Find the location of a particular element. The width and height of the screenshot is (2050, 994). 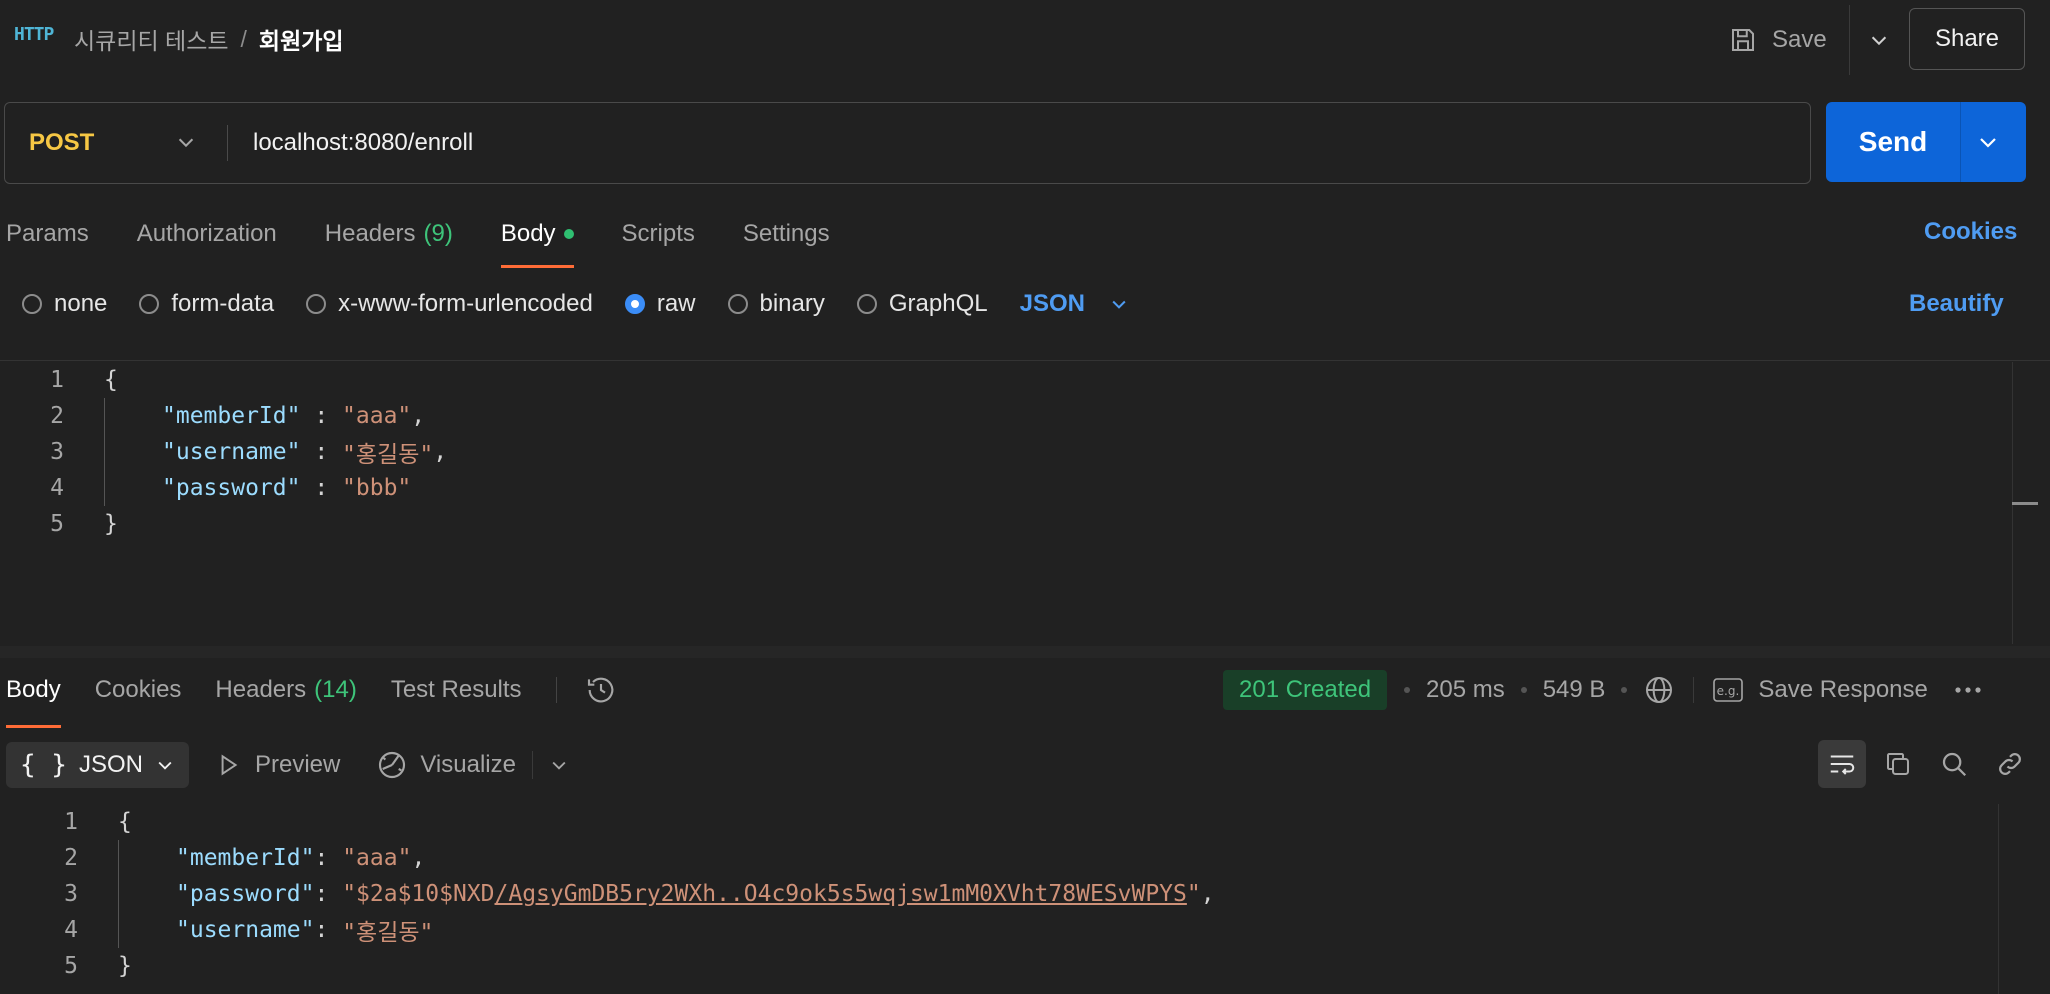

cookies-link: Cookies is located at coordinates (1970, 232).